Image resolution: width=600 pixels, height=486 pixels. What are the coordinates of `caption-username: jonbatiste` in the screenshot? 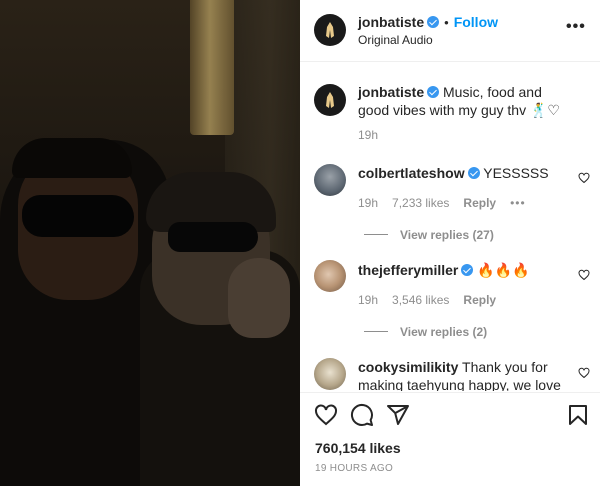 It's located at (391, 92).